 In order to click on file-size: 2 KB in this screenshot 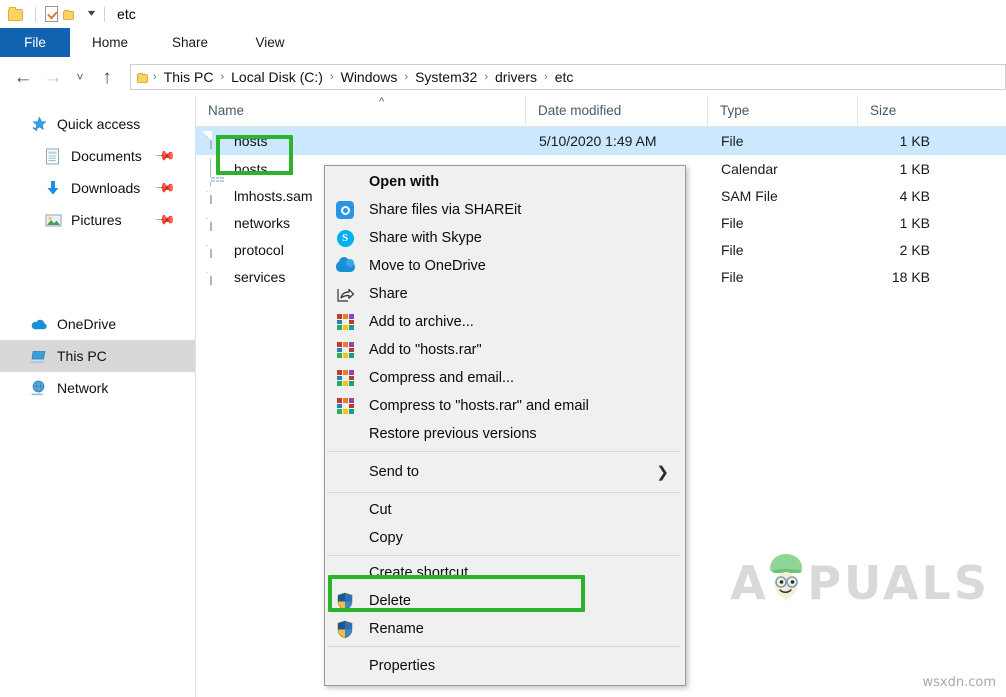, I will do `click(914, 249)`.